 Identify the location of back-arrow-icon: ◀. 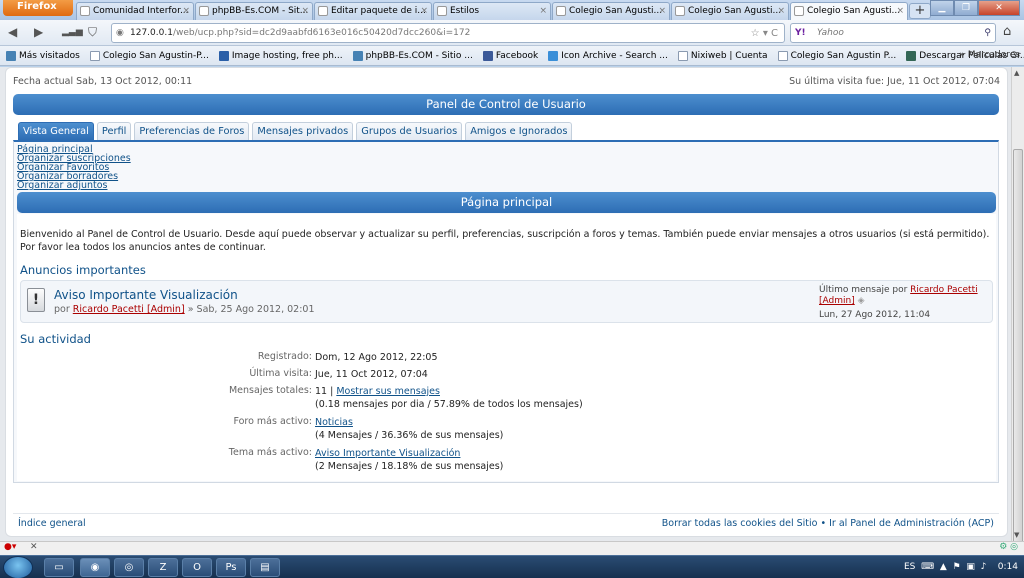
(12, 32).